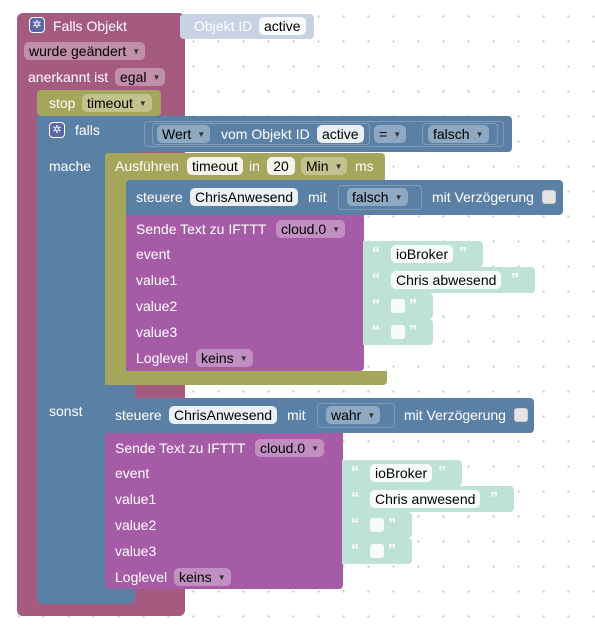 This screenshot has width=595, height=635. What do you see at coordinates (383, 134) in the screenshot?
I see `operator-value: =` at bounding box center [383, 134].